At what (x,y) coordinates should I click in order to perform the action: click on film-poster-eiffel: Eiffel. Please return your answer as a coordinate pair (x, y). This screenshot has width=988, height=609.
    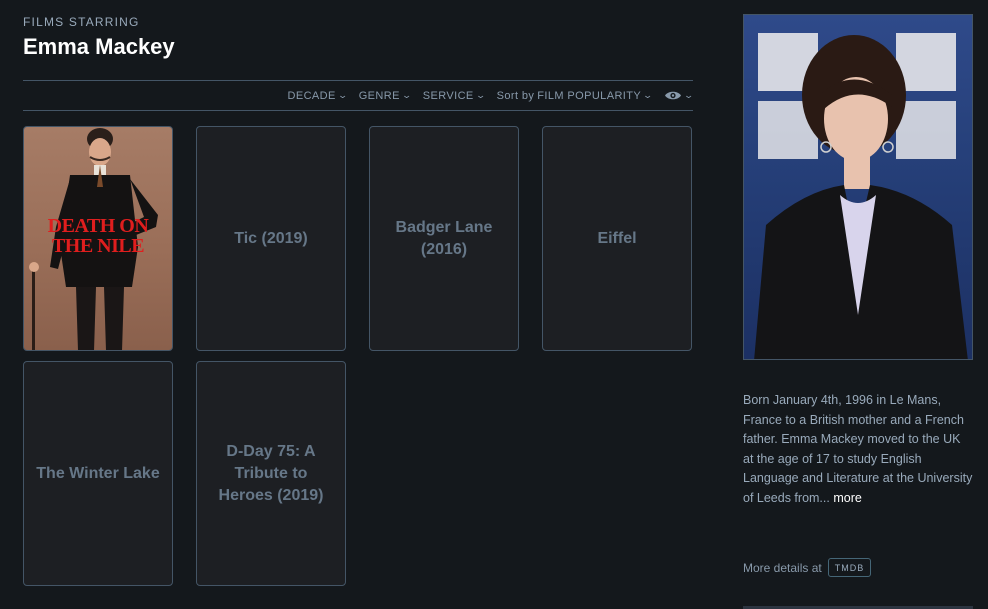
    Looking at the image, I should click on (617, 238).